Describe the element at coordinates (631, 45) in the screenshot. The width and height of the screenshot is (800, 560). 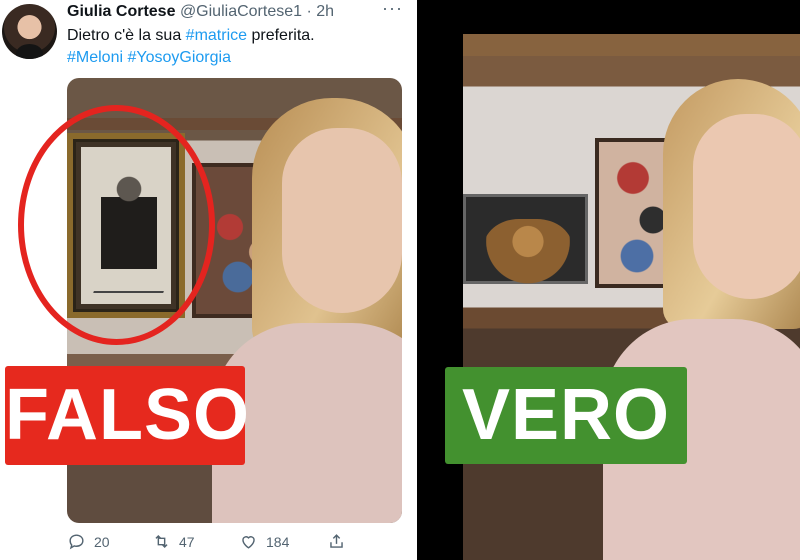
I see `shelf` at that location.